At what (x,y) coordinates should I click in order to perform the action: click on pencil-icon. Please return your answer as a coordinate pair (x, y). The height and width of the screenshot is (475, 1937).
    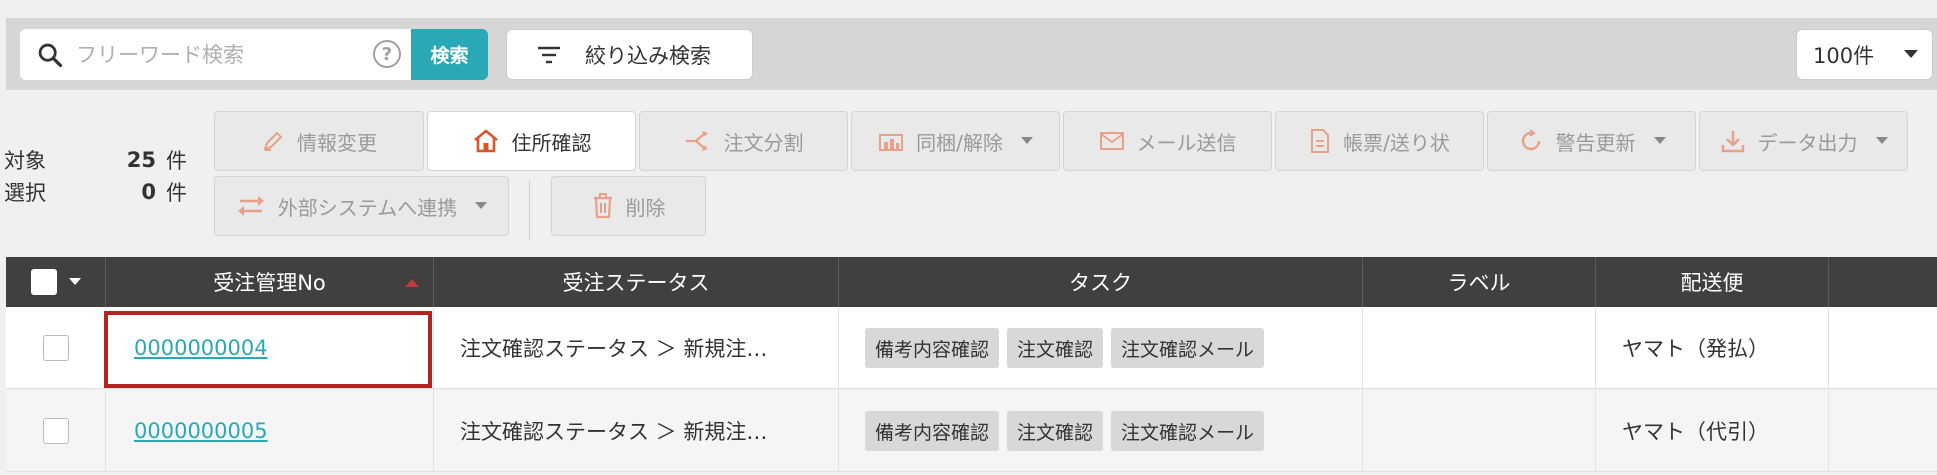
    Looking at the image, I should click on (273, 141).